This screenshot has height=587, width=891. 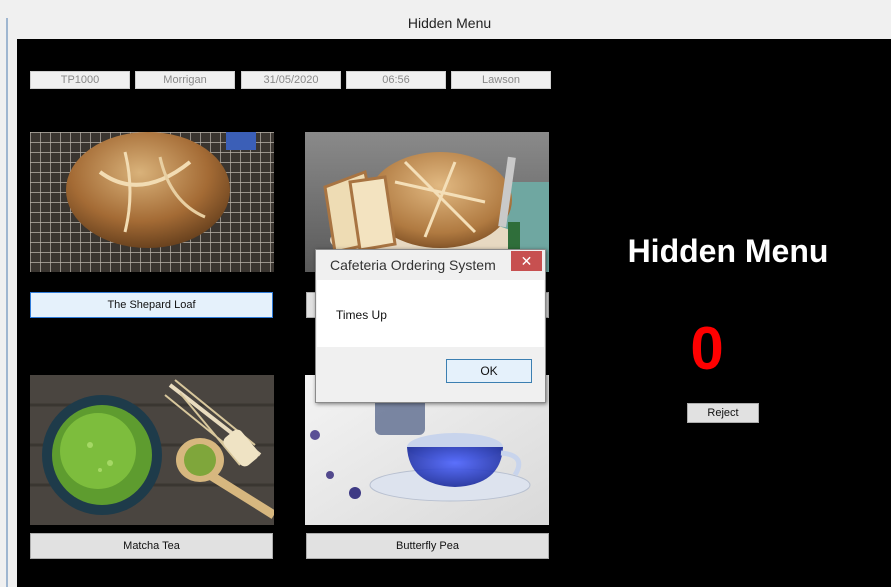 I want to click on message-box: Cafeteria Ordering System ✕ Times Up OK, so click(x=430, y=326).